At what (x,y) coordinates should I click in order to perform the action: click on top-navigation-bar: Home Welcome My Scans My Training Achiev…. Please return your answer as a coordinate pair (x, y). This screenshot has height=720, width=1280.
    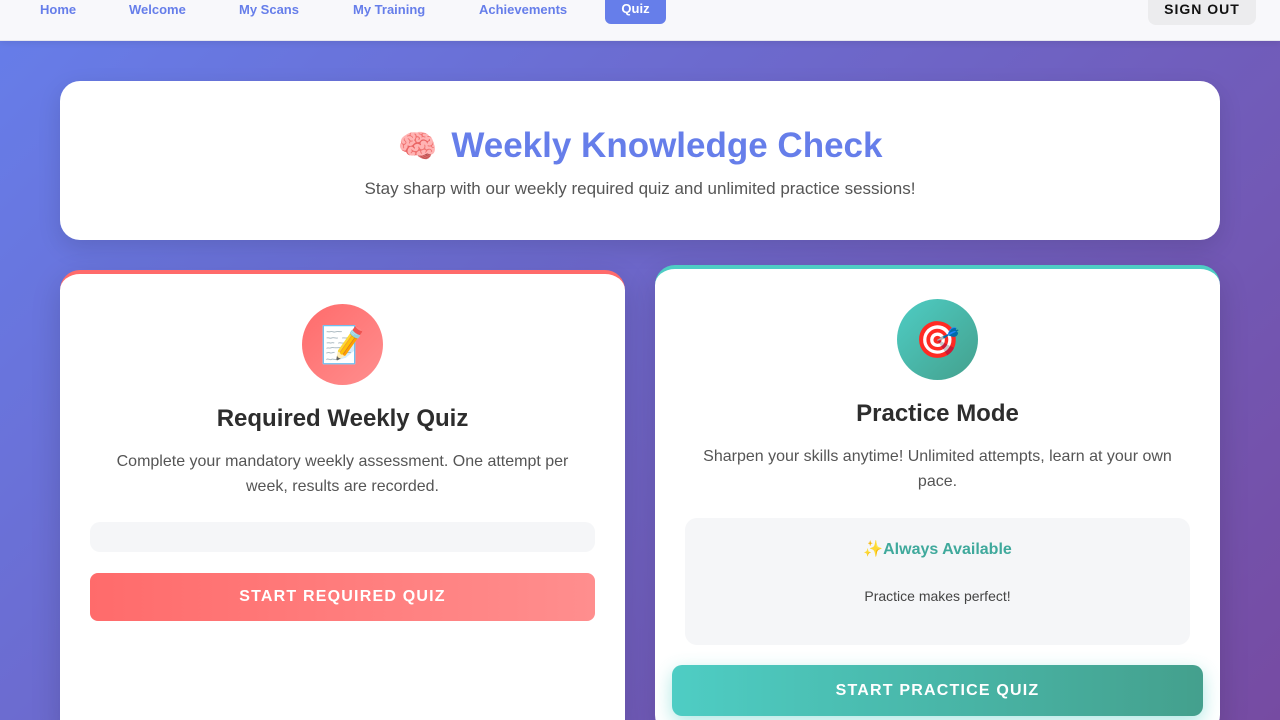
    Looking at the image, I should click on (640, 20).